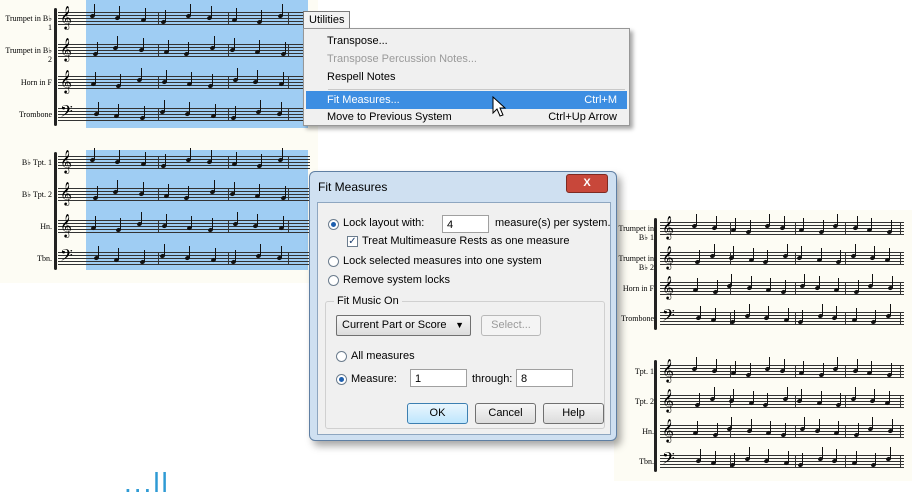  Describe the element at coordinates (544, 378) in the screenshot. I see `measure-to-input: 8` at that location.